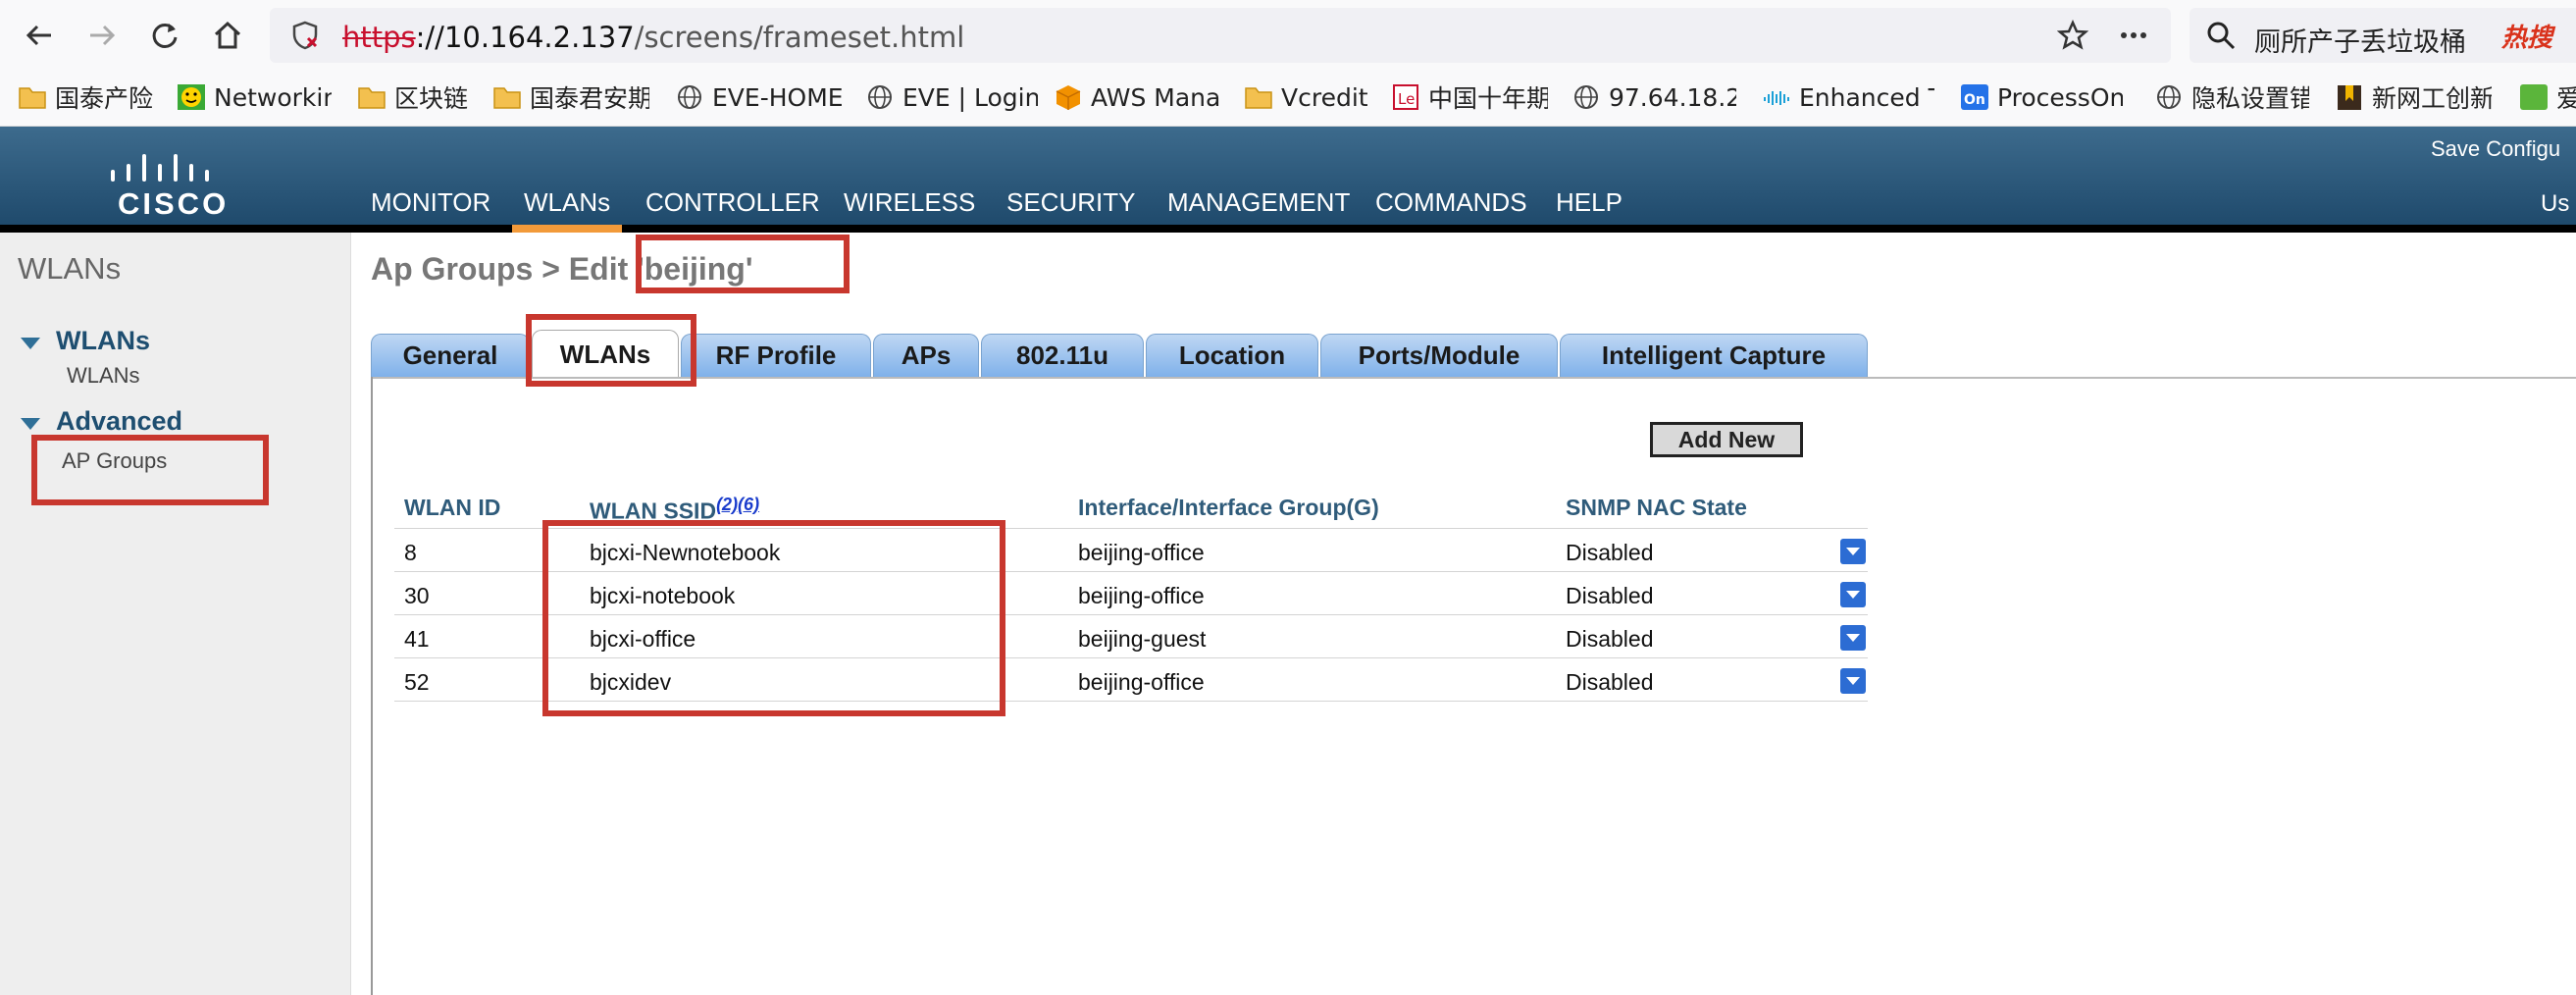 The height and width of the screenshot is (995, 2576). Describe the element at coordinates (732, 202) in the screenshot. I see `menu-controller: CONTROLLER` at that location.